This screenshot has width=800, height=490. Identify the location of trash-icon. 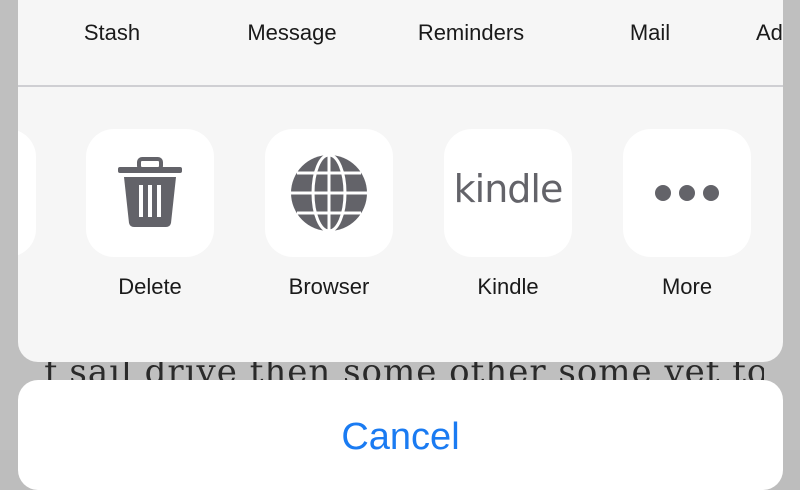
(150, 192).